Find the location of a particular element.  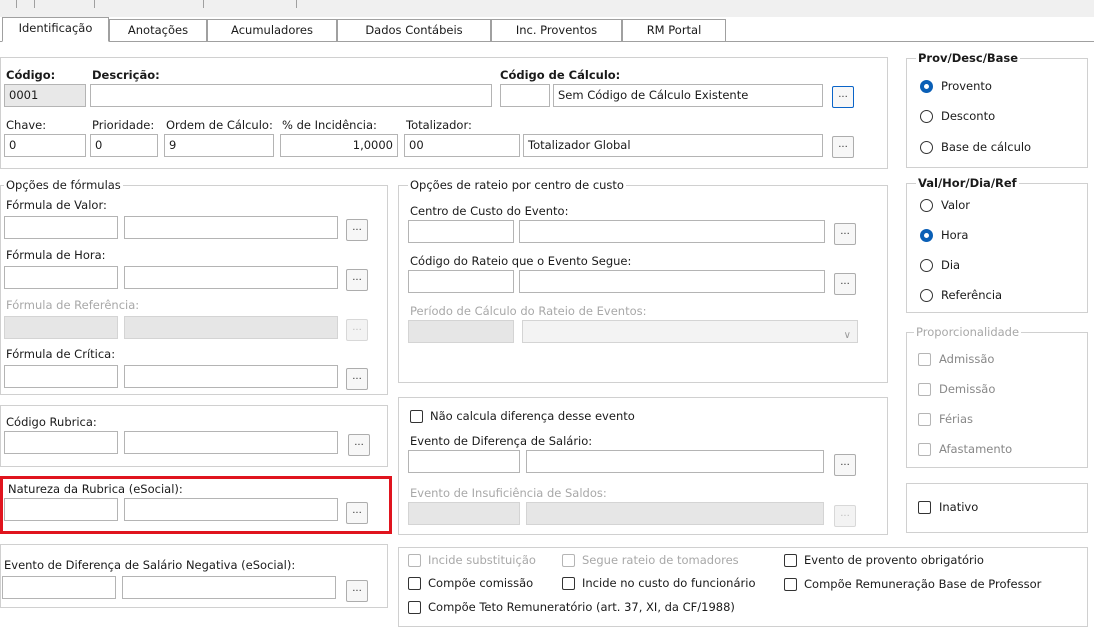

descricao-label: Descrição: is located at coordinates (126, 75).